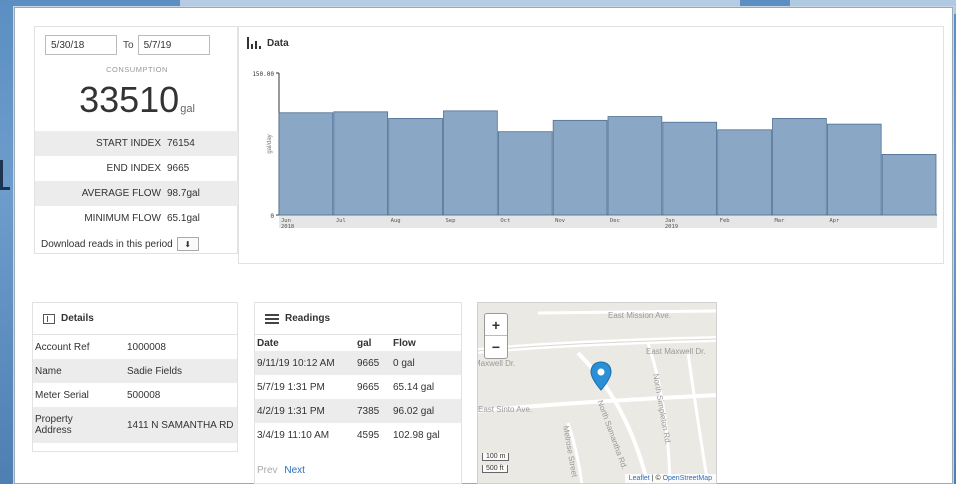 Image resolution: width=956 pixels, height=484 pixels. Describe the element at coordinates (496, 363) in the screenshot. I see `map-label-maxwell: Maxwell Dr.` at that location.